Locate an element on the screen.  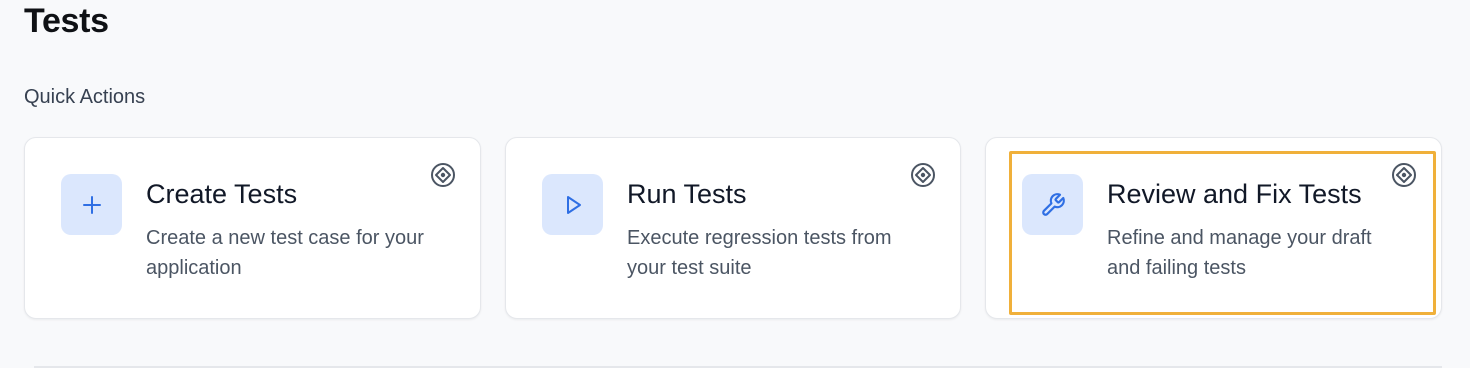
card-title: Run Tests is located at coordinates (687, 194).